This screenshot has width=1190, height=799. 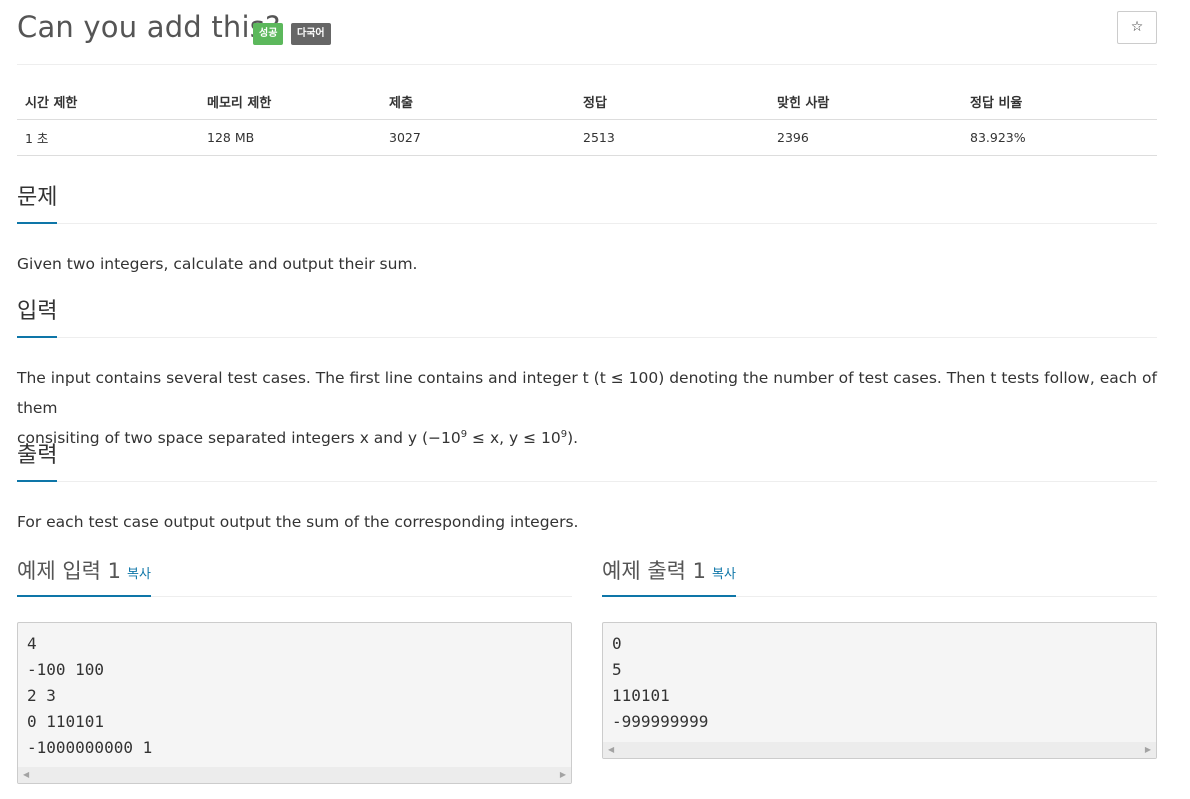 I want to click on table-header-row: 시간 제한 메모리 제한 제출 정답 맞힌 사람 정답 비율, so click(x=587, y=102).